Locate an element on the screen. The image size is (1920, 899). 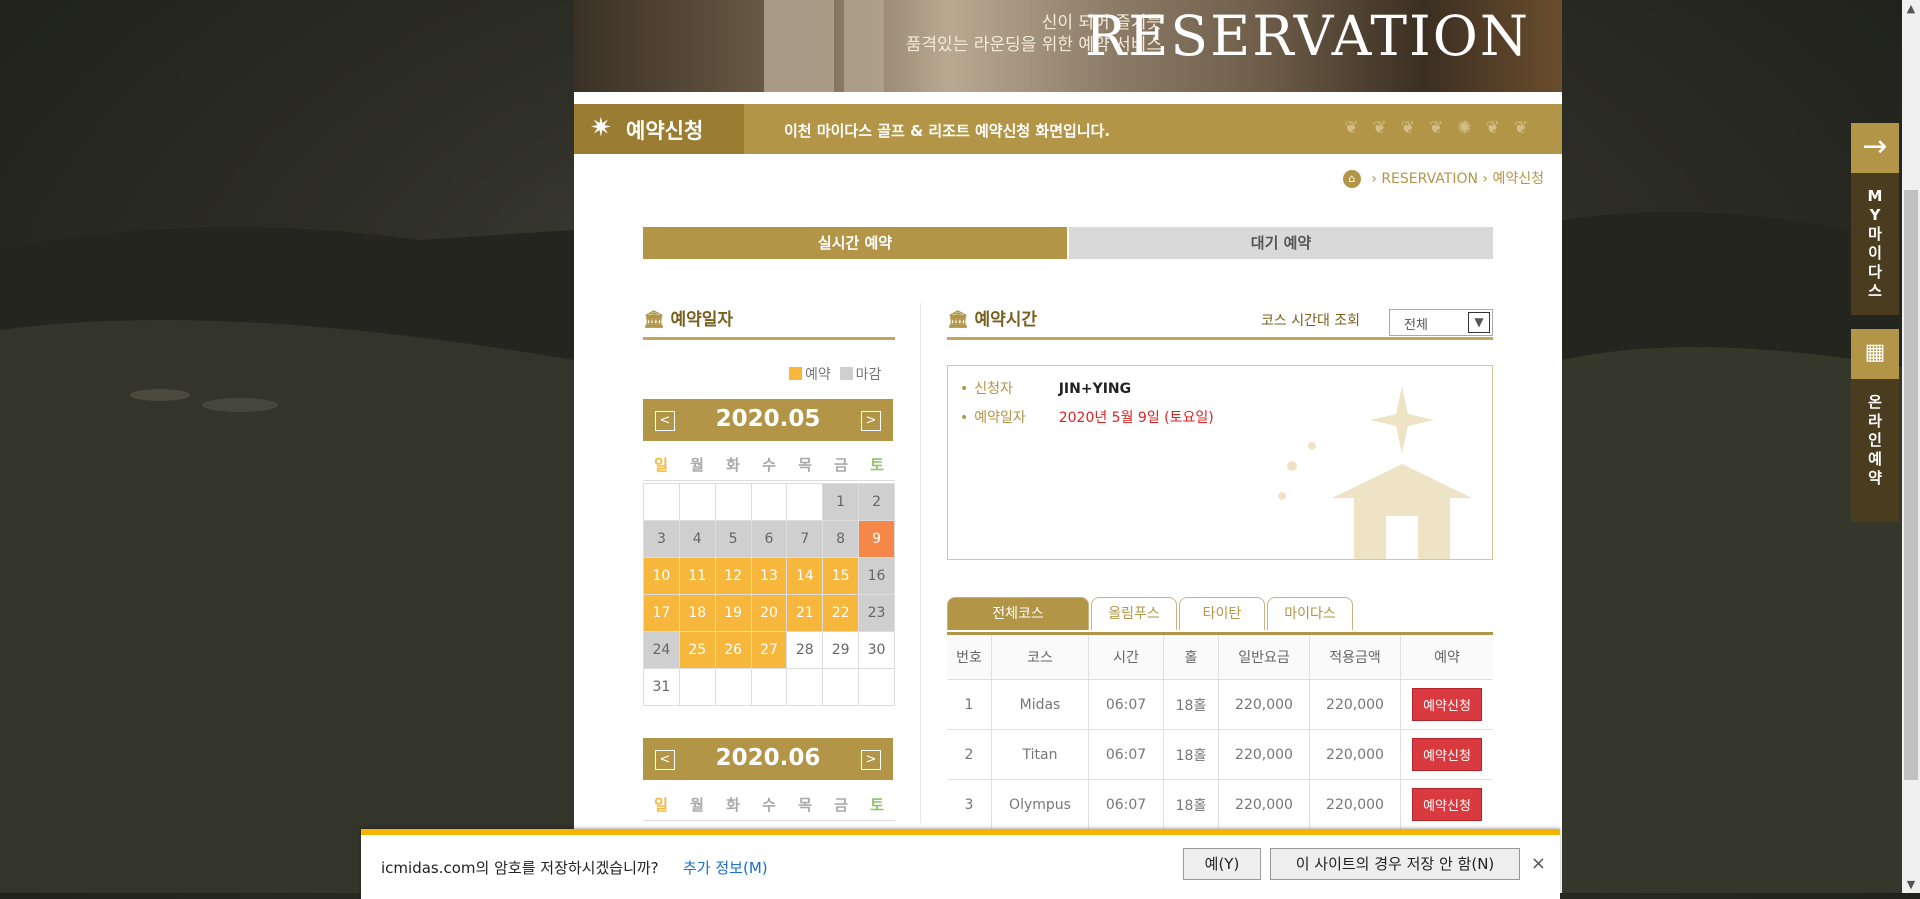
col-fee: 일반요금 is located at coordinates (1264, 656).